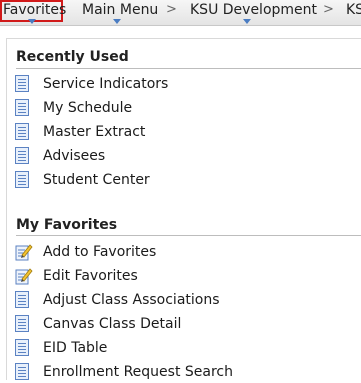 The width and height of the screenshot is (361, 383). Describe the element at coordinates (112, 324) in the screenshot. I see `menu-item-label: Canvas Class Detail` at that location.